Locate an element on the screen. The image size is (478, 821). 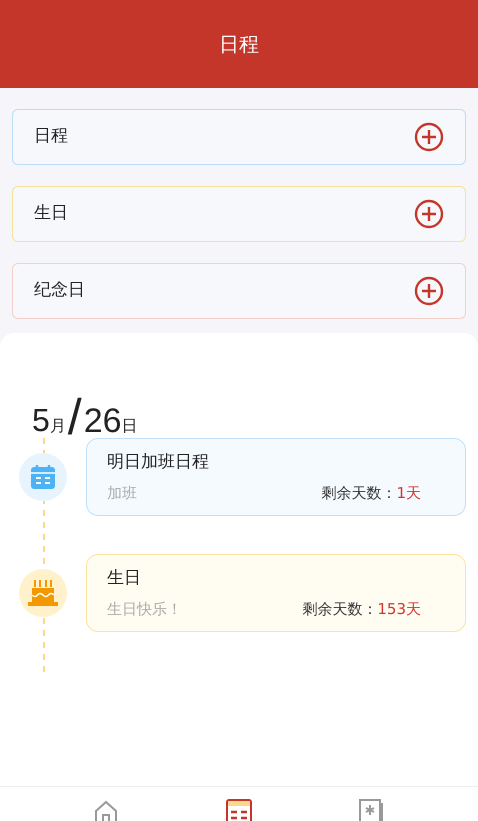
calendar-icon is located at coordinates (43, 477).